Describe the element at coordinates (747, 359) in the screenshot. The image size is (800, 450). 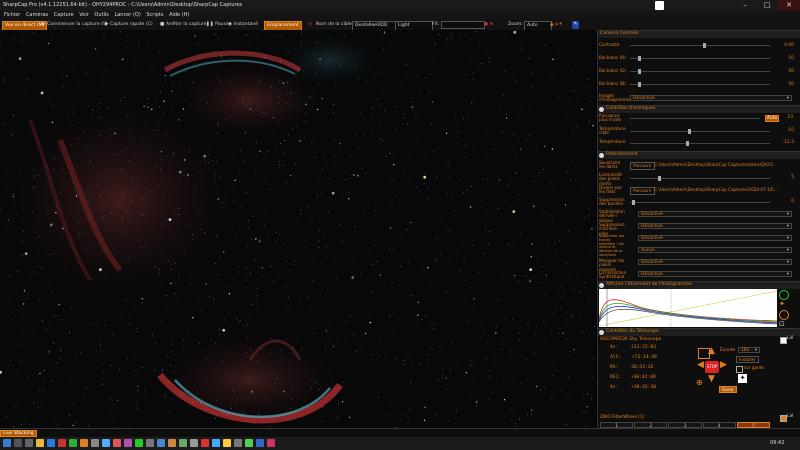
I see `install-button: Installer` at that location.